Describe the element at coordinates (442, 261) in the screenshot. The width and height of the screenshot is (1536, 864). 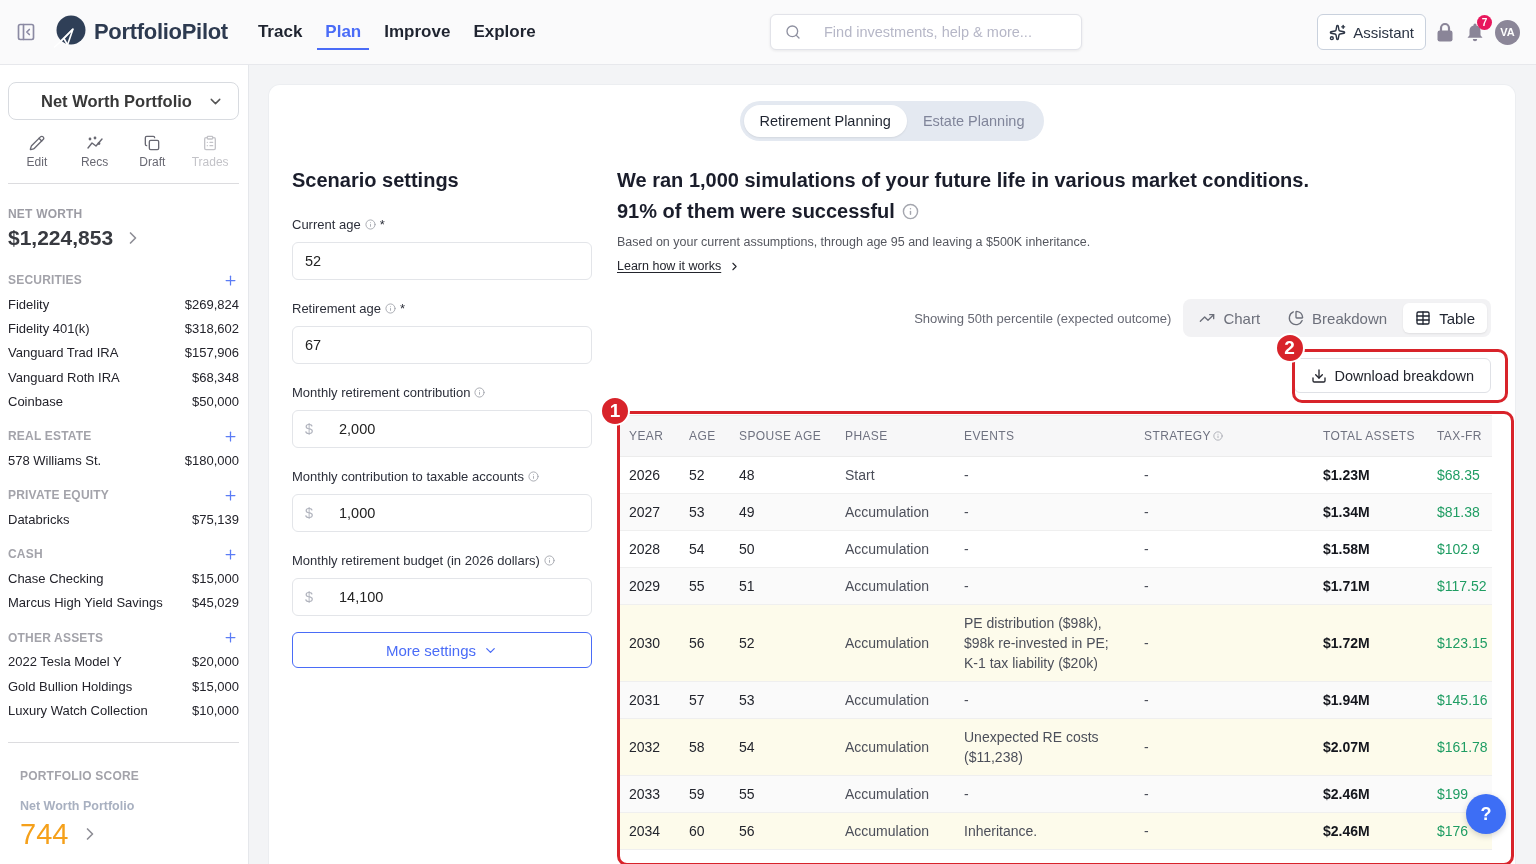
I see `input-field: 52` at that location.